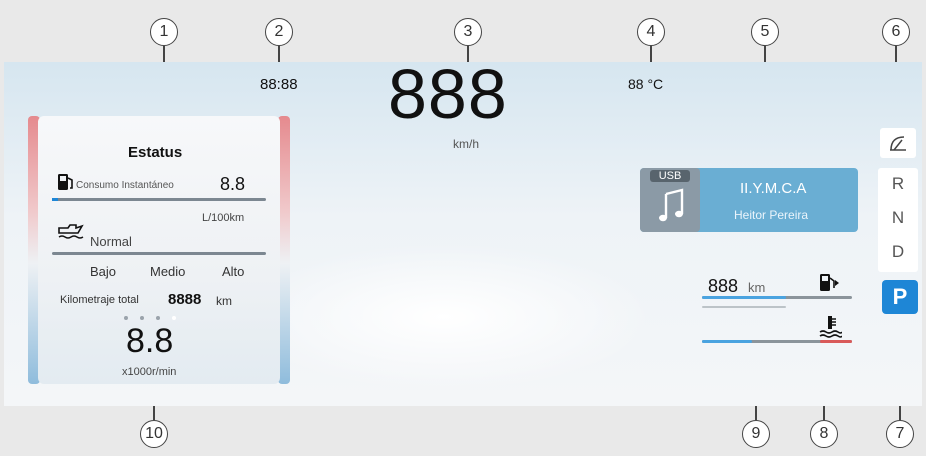  Describe the element at coordinates (771, 215) in the screenshot. I see `media-artist: Heitor Pereira` at that location.